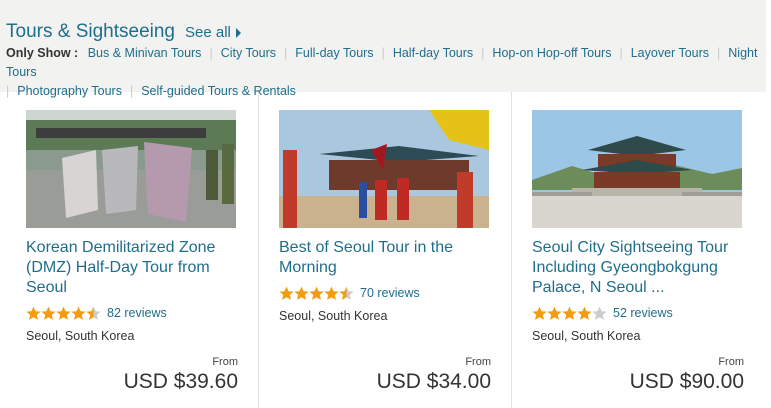  I want to click on rating: 52 reviews, so click(638, 313).